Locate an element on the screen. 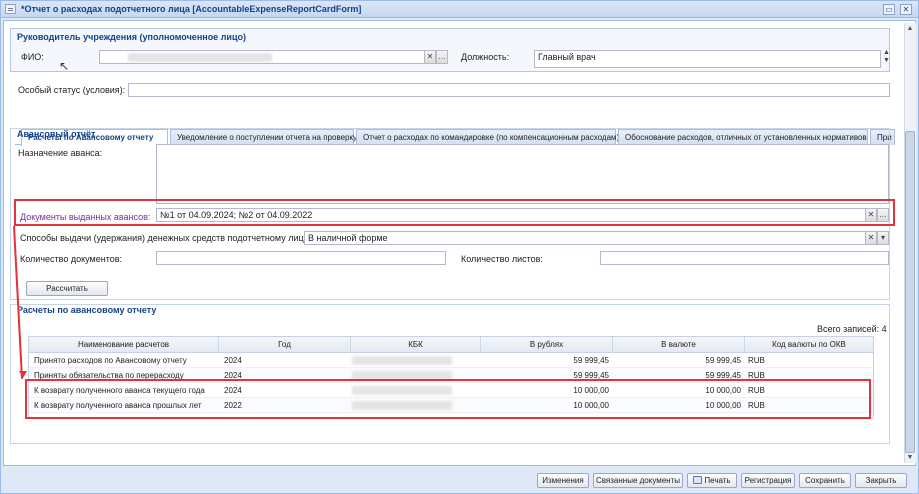 The image size is (919, 494). print-label: Печать is located at coordinates (717, 480).